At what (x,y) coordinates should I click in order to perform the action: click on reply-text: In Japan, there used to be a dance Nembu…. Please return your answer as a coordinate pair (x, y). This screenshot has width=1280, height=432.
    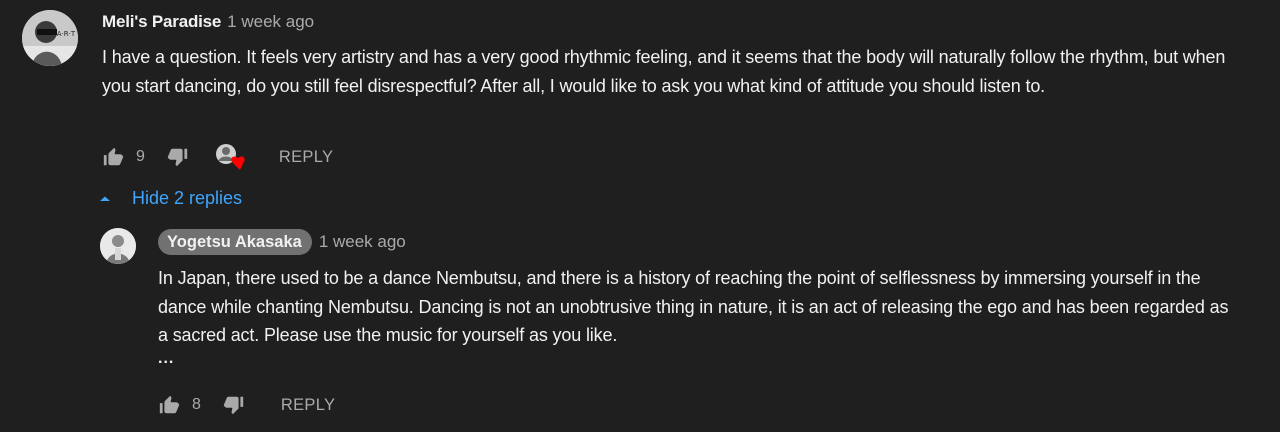
    Looking at the image, I should click on (696, 306).